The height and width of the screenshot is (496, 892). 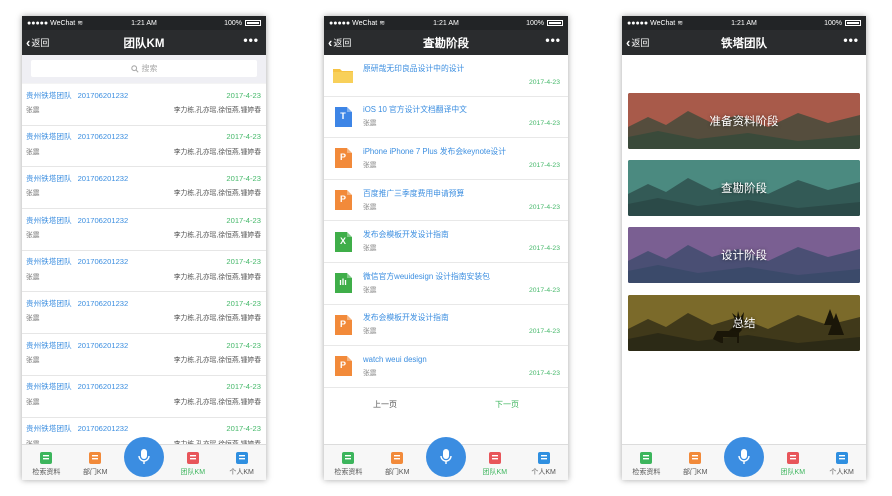 What do you see at coordinates (680, 23) in the screenshot?
I see `wifi-icon: ≋` at bounding box center [680, 23].